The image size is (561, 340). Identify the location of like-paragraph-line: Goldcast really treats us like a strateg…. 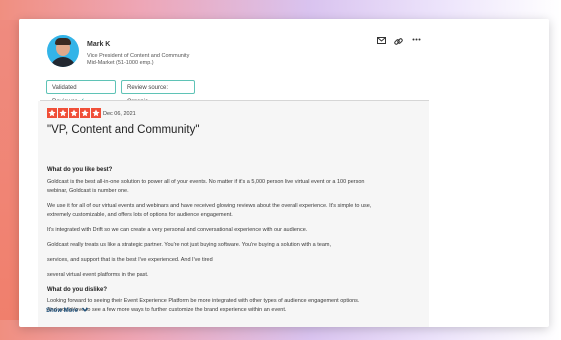
(189, 245).